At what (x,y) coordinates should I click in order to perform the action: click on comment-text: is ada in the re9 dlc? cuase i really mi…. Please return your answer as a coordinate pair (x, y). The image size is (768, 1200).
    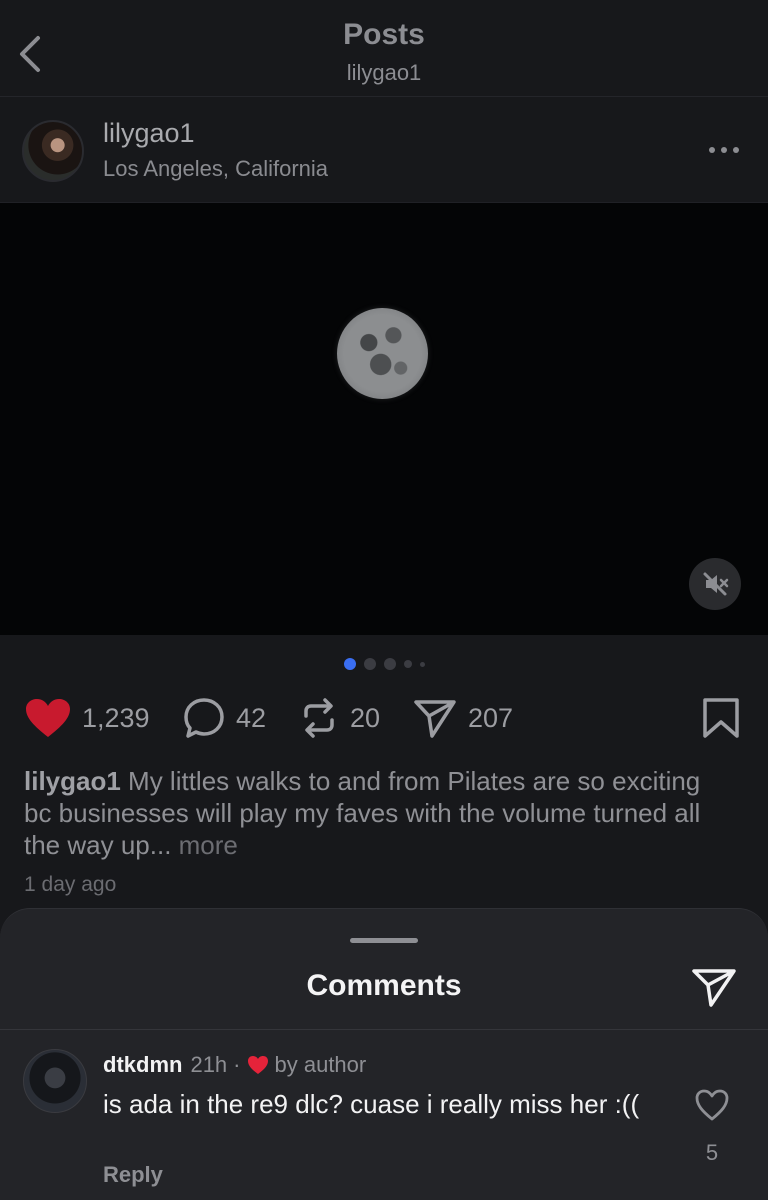
    Looking at the image, I should click on (371, 1104).